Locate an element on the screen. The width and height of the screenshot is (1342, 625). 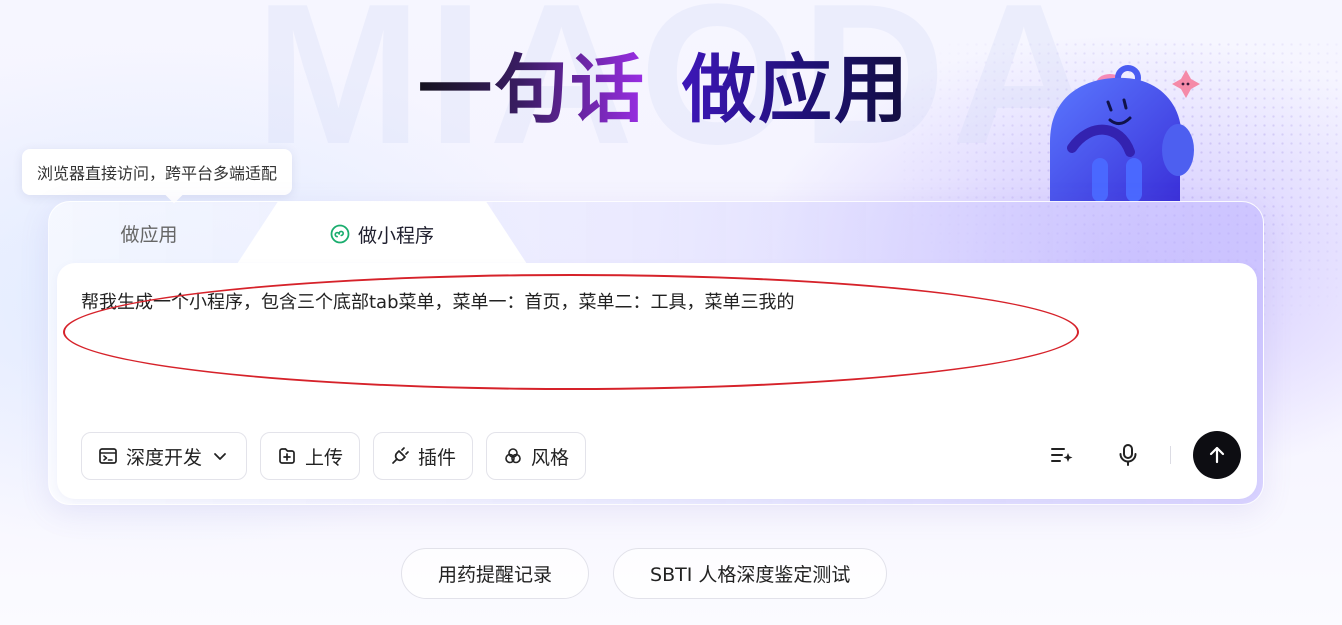
right-tools is located at coordinates (1140, 455).